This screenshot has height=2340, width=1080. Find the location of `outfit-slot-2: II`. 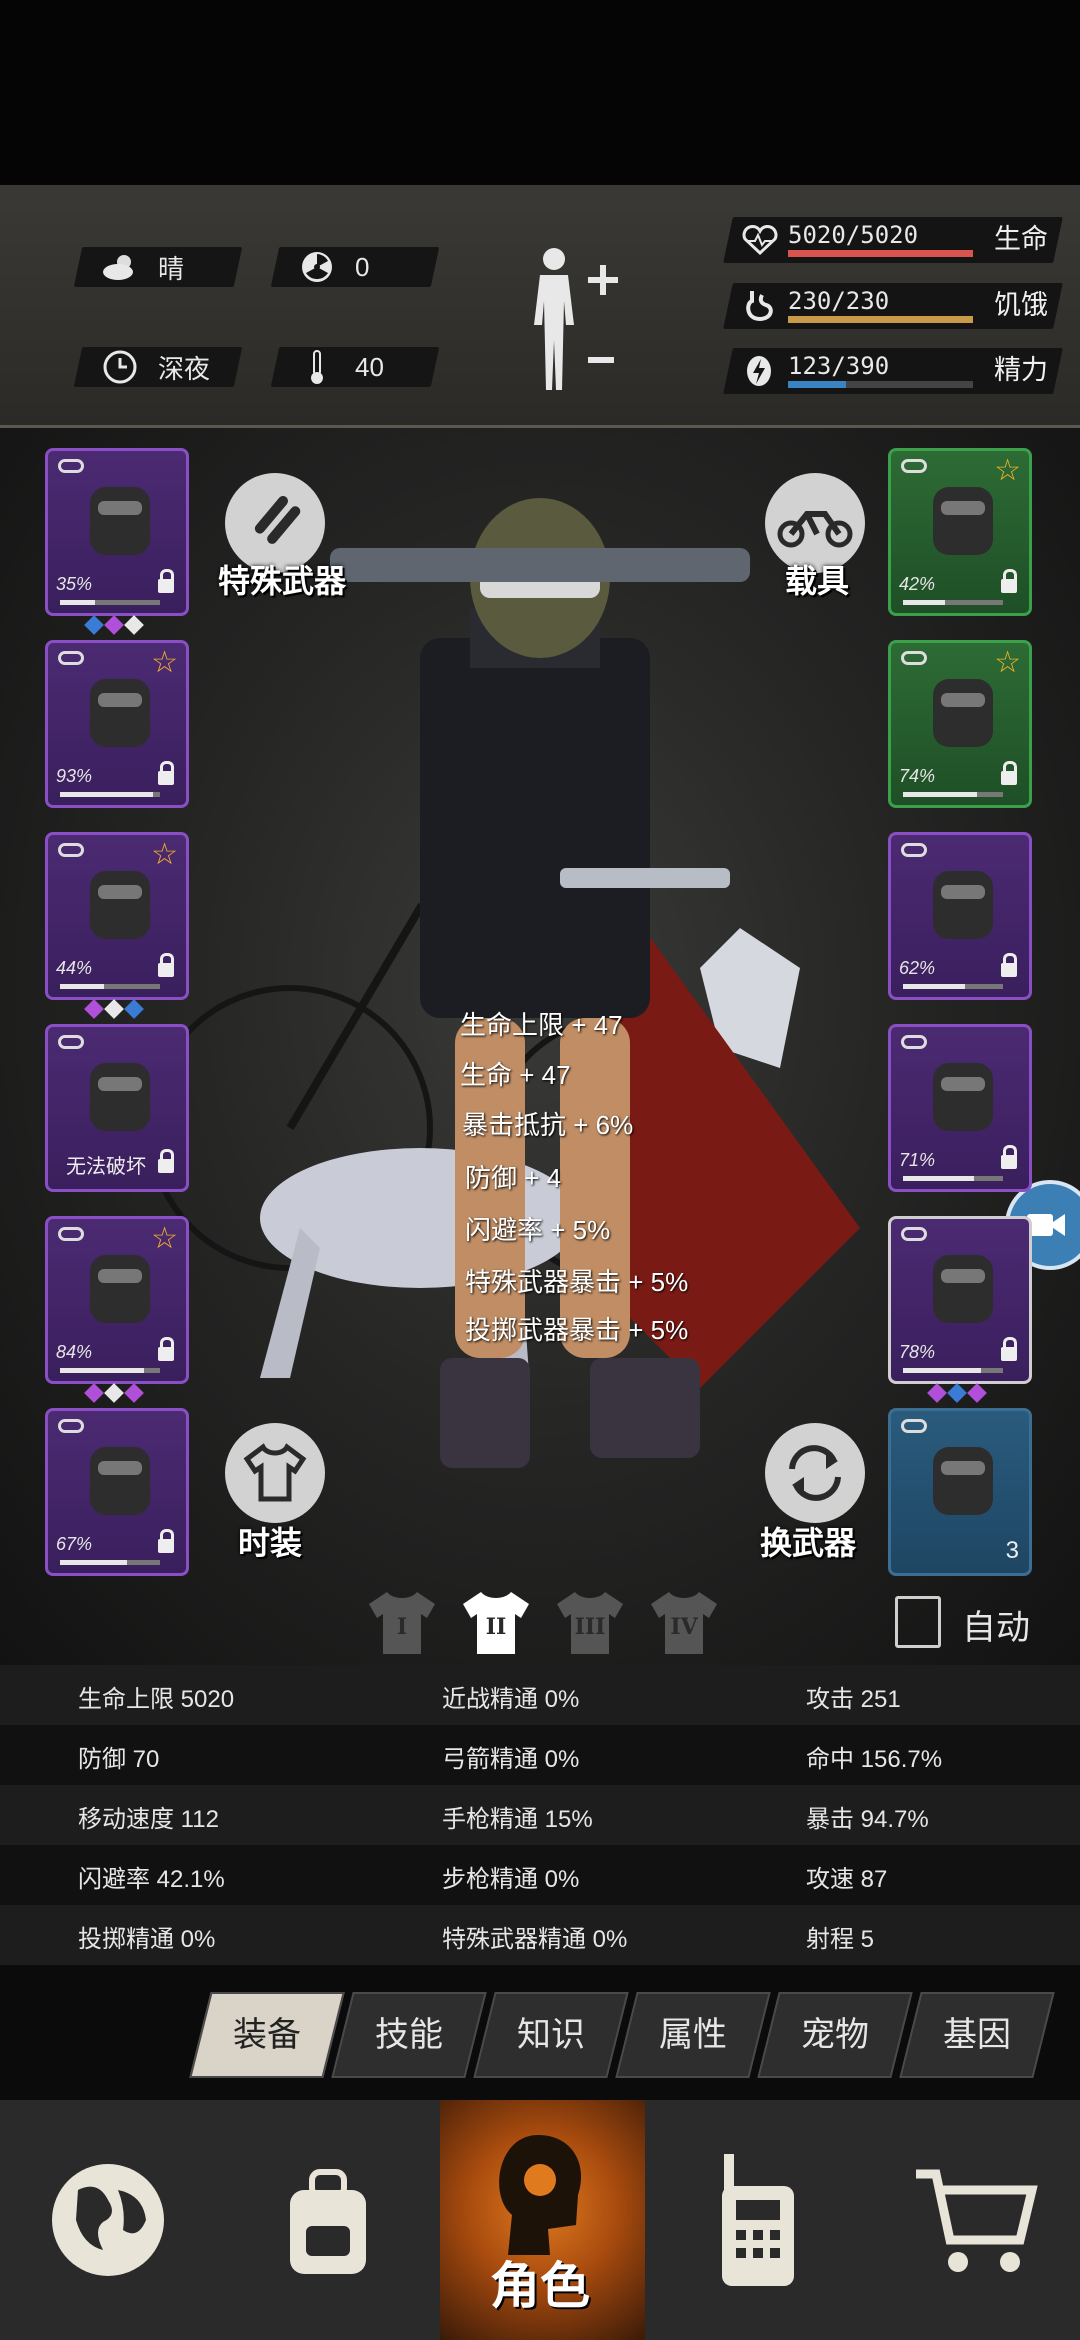

outfit-slot-2: II is located at coordinates (496, 1623).